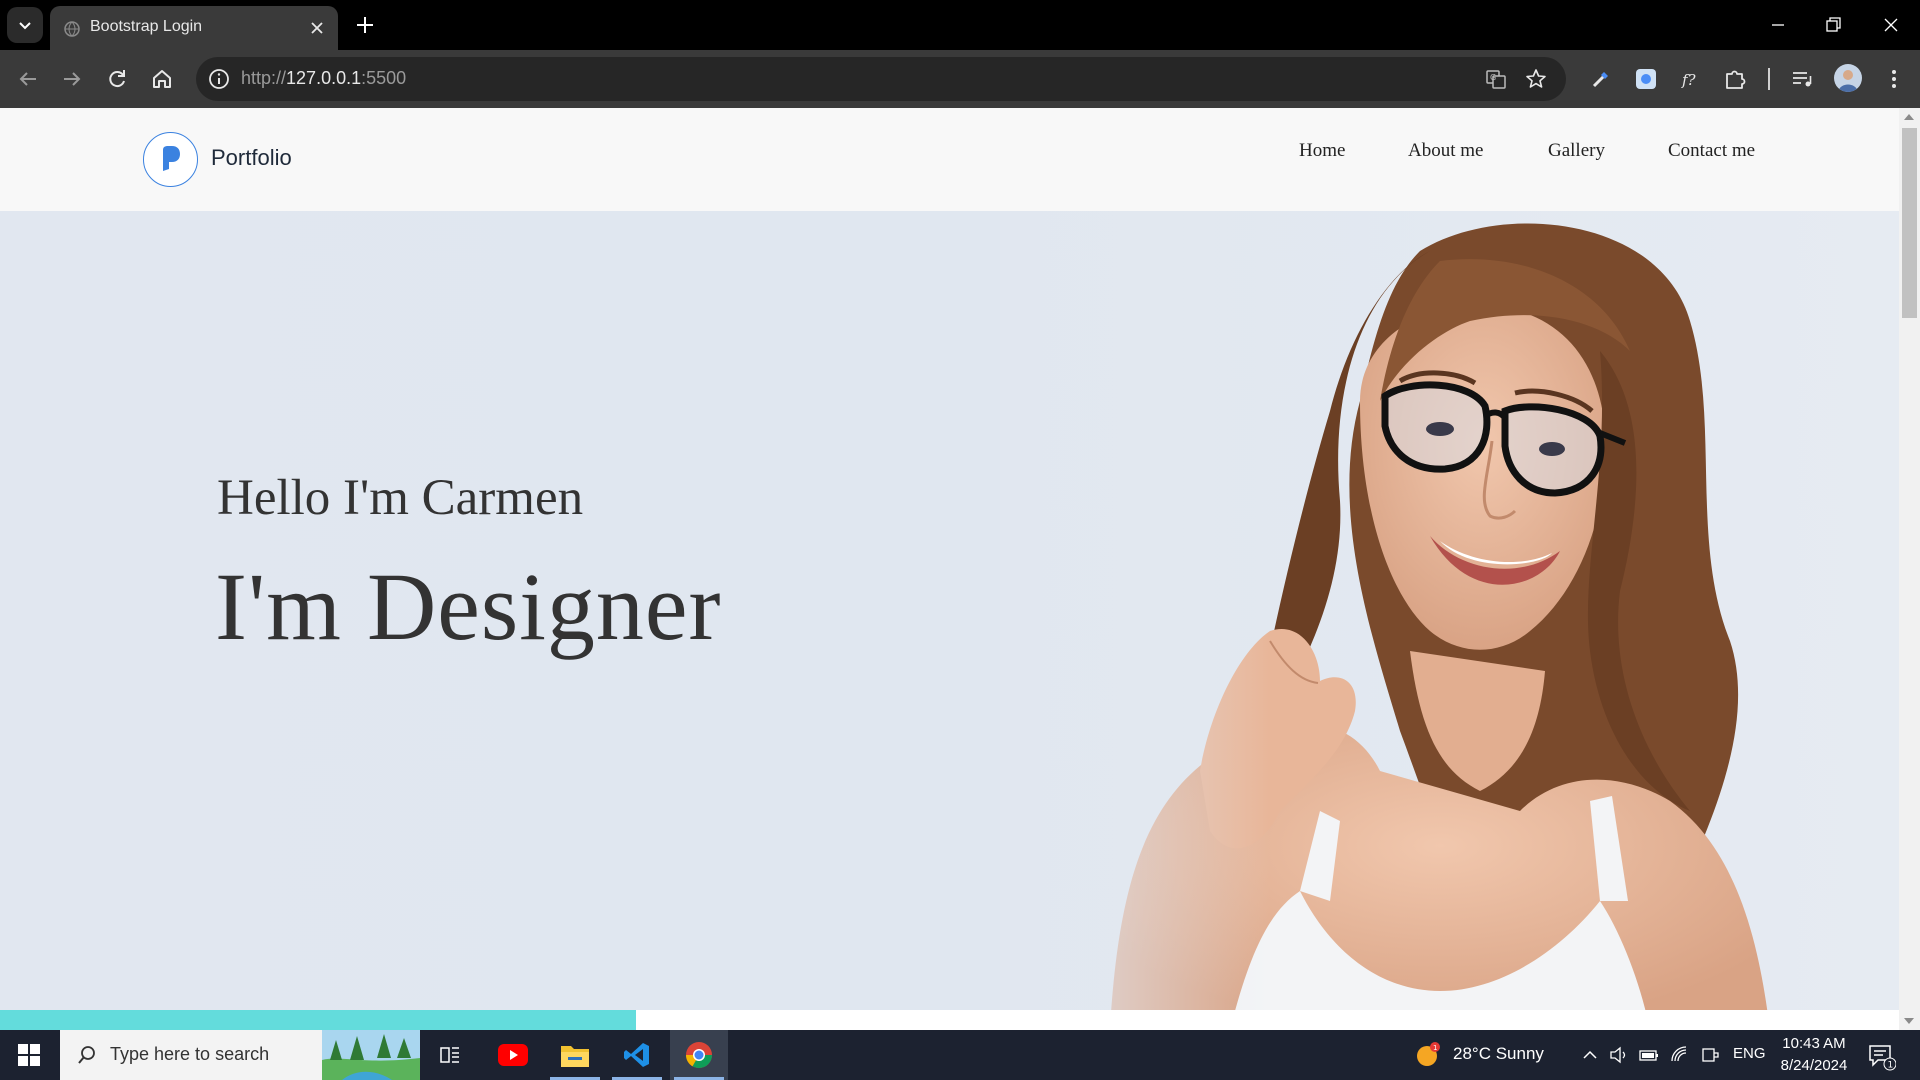 The height and width of the screenshot is (1080, 1920). What do you see at coordinates (1833, 25) in the screenshot?
I see `restore-icon` at bounding box center [1833, 25].